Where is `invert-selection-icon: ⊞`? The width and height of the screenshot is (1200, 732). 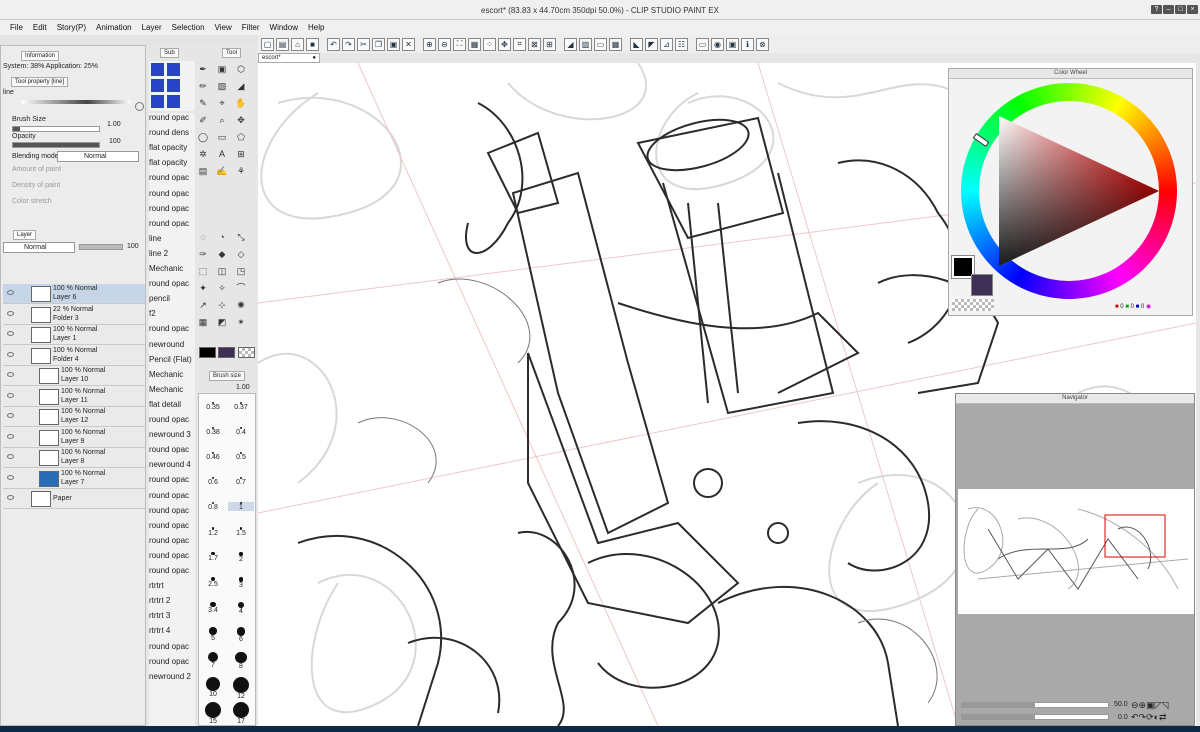
invert-selection-icon: ⊞ is located at coordinates (549, 44).